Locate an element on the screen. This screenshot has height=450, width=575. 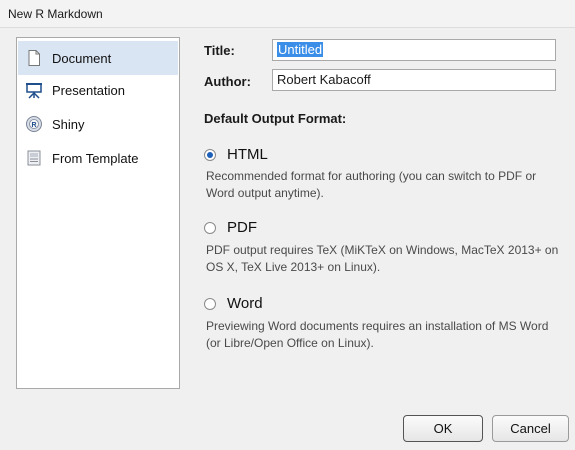
radio-word: Word is located at coordinates (233, 303).